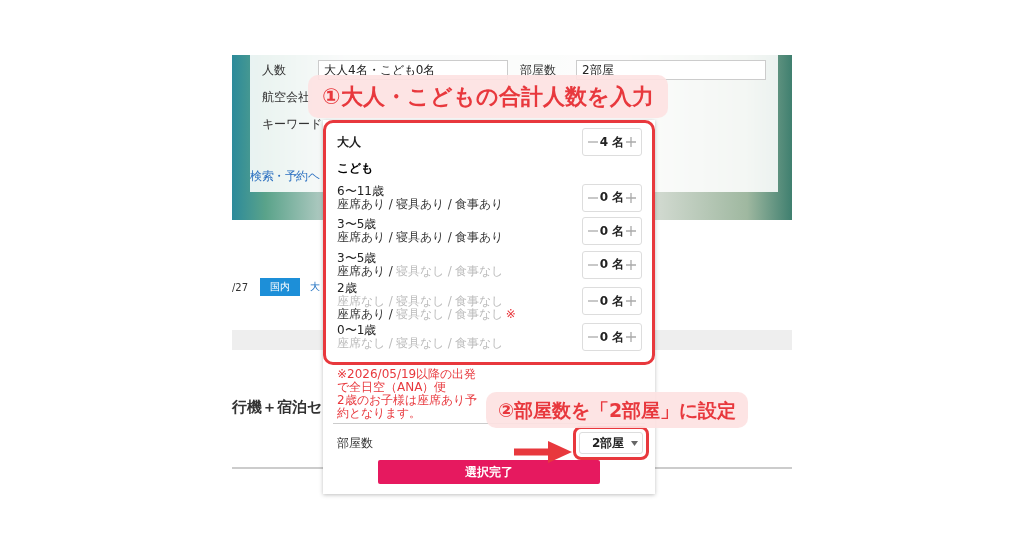  What do you see at coordinates (274, 70) in the screenshot?
I see `field-label: 人数` at bounding box center [274, 70].